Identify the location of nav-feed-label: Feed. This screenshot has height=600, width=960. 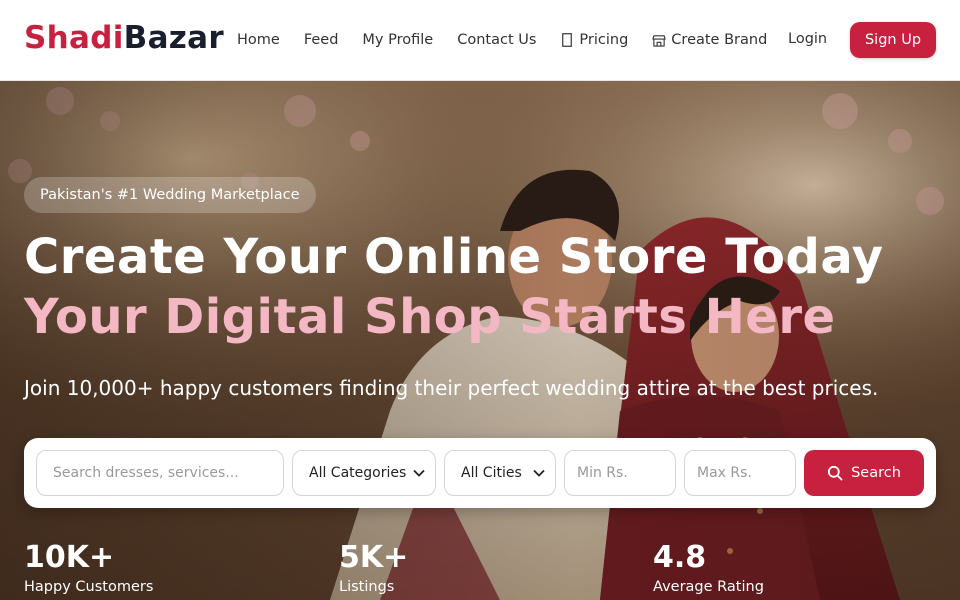
(321, 40).